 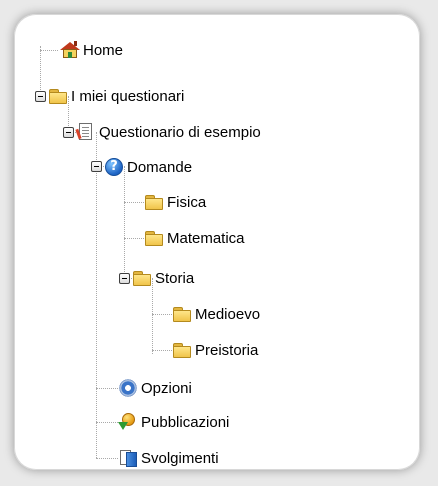 I want to click on collapse-toggle-miei-questionari, so click(x=40, y=96).